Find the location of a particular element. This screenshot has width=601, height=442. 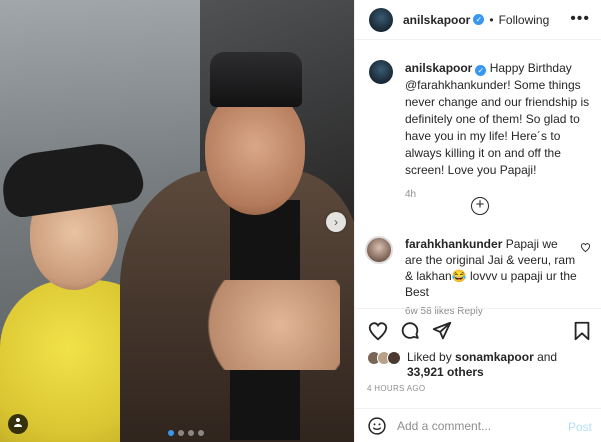

like-heart-icon is located at coordinates (378, 331).